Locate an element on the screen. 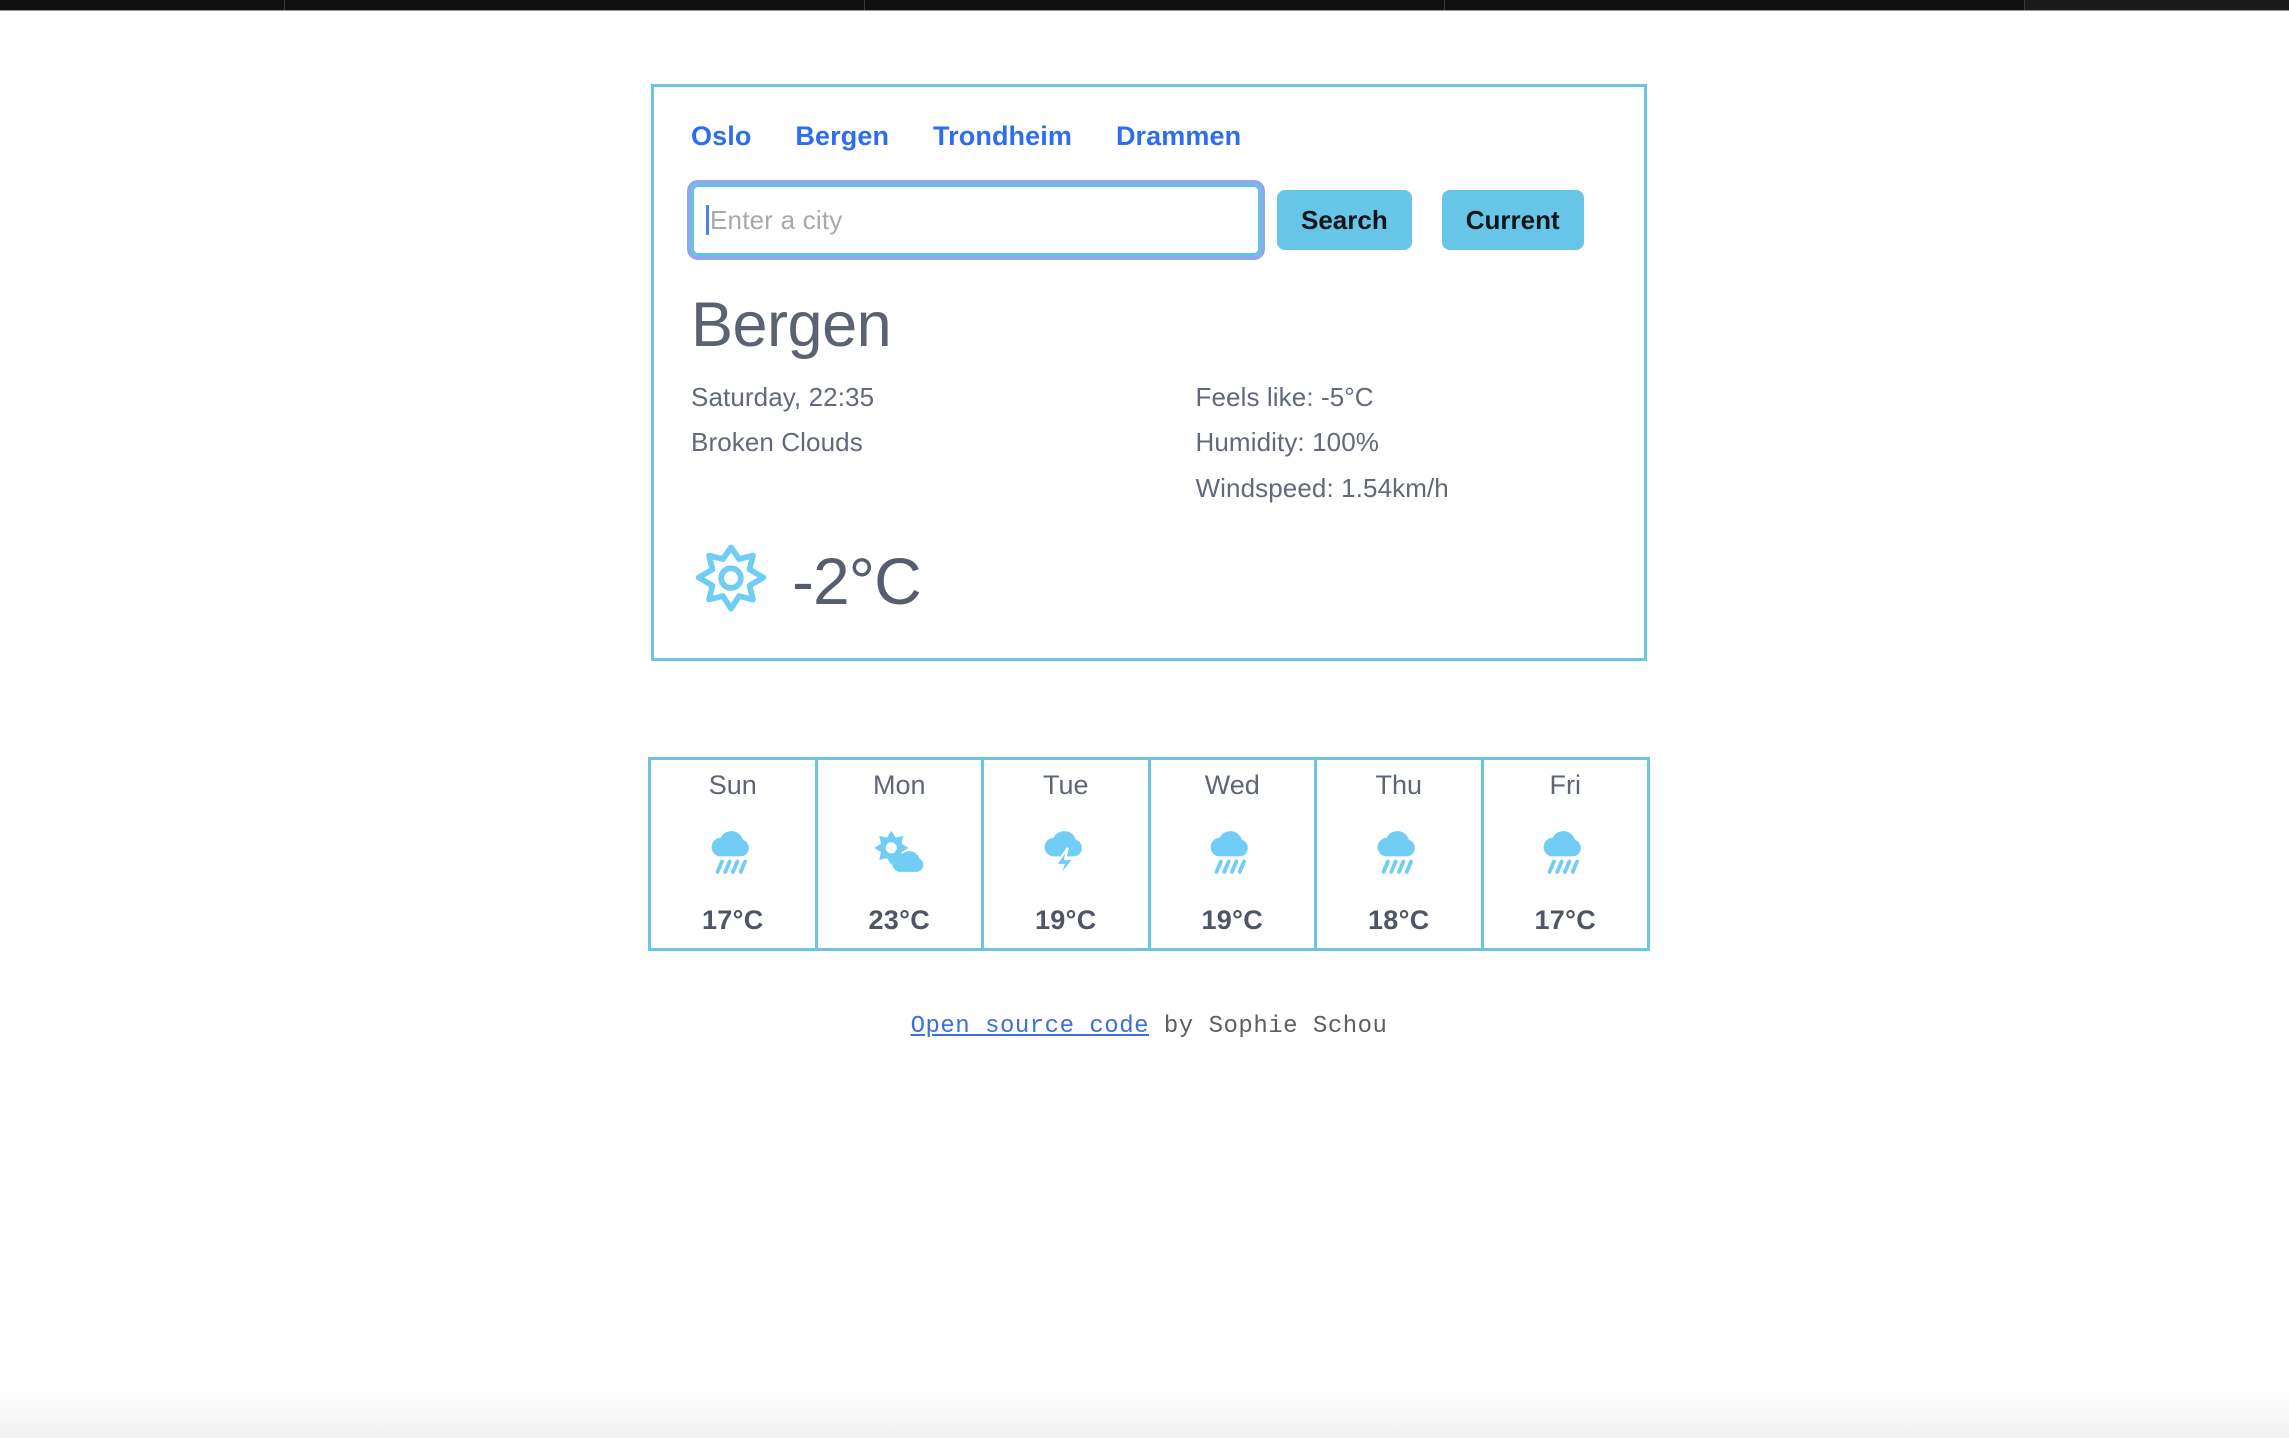 The width and height of the screenshot is (2289, 1438). city-nav: Oslo Bergen Trondheim Drammen is located at coordinates (1149, 136).